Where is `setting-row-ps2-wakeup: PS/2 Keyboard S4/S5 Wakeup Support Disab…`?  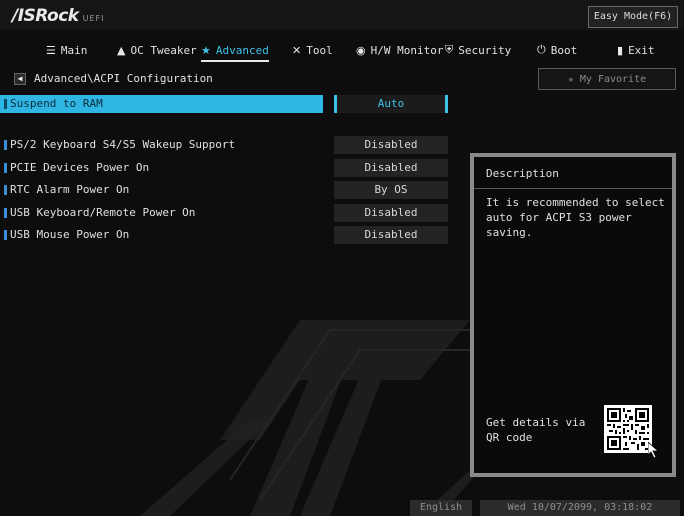
setting-row-ps2-wakeup: PS/2 Keyboard S4/S5 Wakeup Support Disab… is located at coordinates (230, 145).